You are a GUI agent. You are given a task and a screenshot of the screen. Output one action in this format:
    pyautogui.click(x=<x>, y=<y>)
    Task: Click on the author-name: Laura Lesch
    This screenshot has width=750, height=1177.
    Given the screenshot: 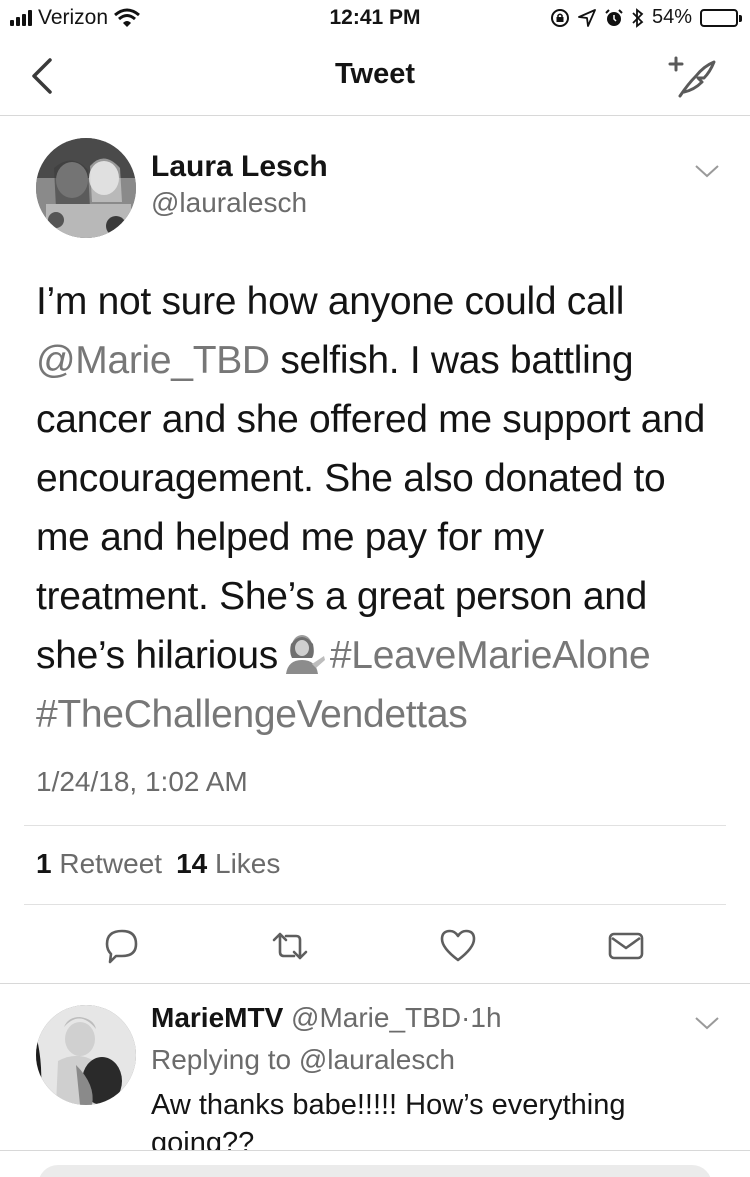 What is the action you would take?
    pyautogui.click(x=239, y=167)
    